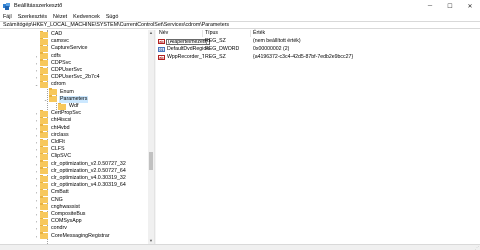  I want to click on tree-item: CAD, so click(74, 34).